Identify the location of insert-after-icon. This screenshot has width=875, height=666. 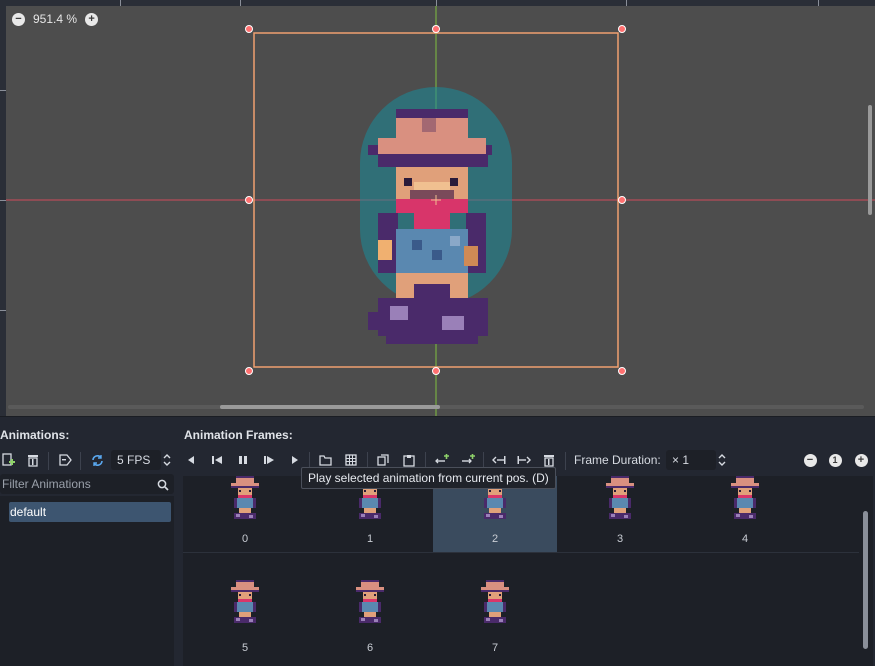
(468, 459).